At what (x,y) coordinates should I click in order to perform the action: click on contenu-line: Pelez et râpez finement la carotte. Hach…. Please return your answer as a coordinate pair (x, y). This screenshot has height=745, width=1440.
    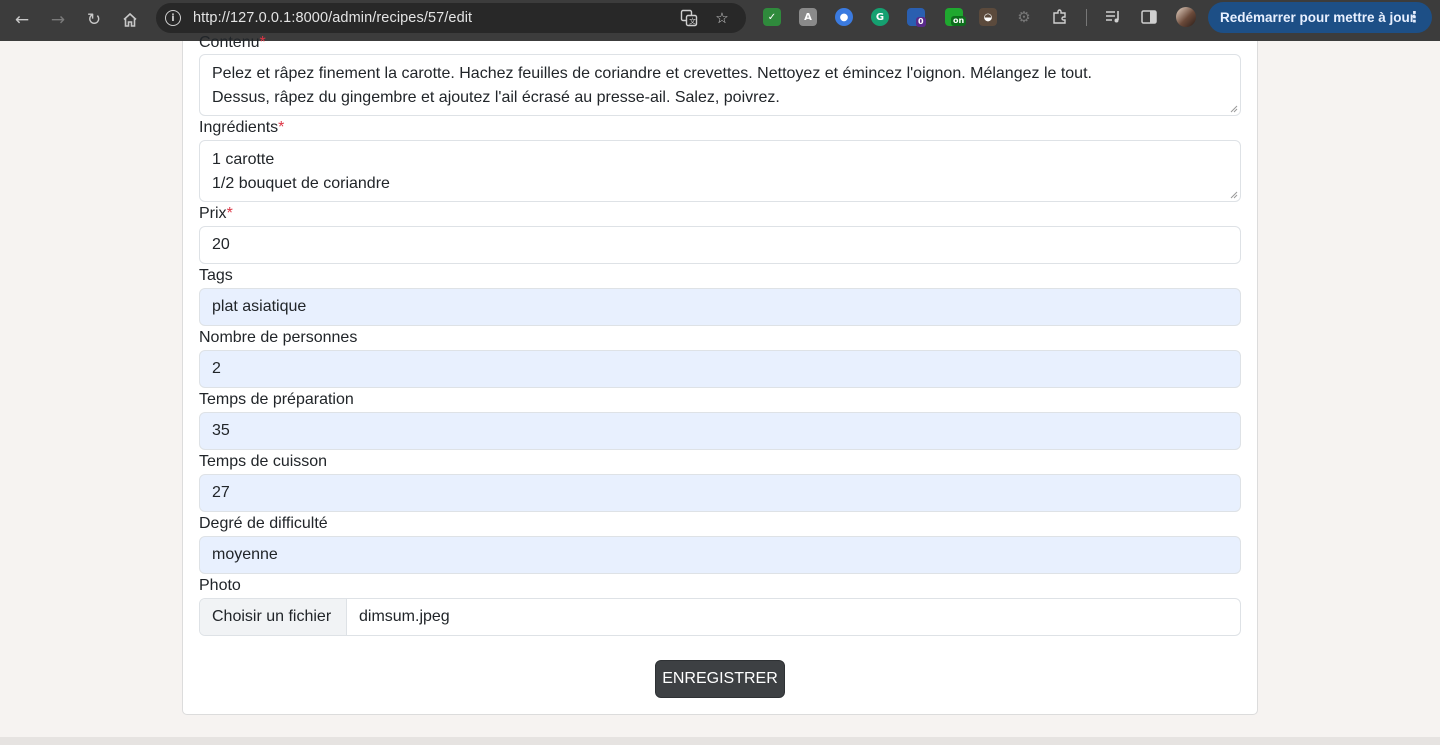
    Looking at the image, I should click on (652, 73).